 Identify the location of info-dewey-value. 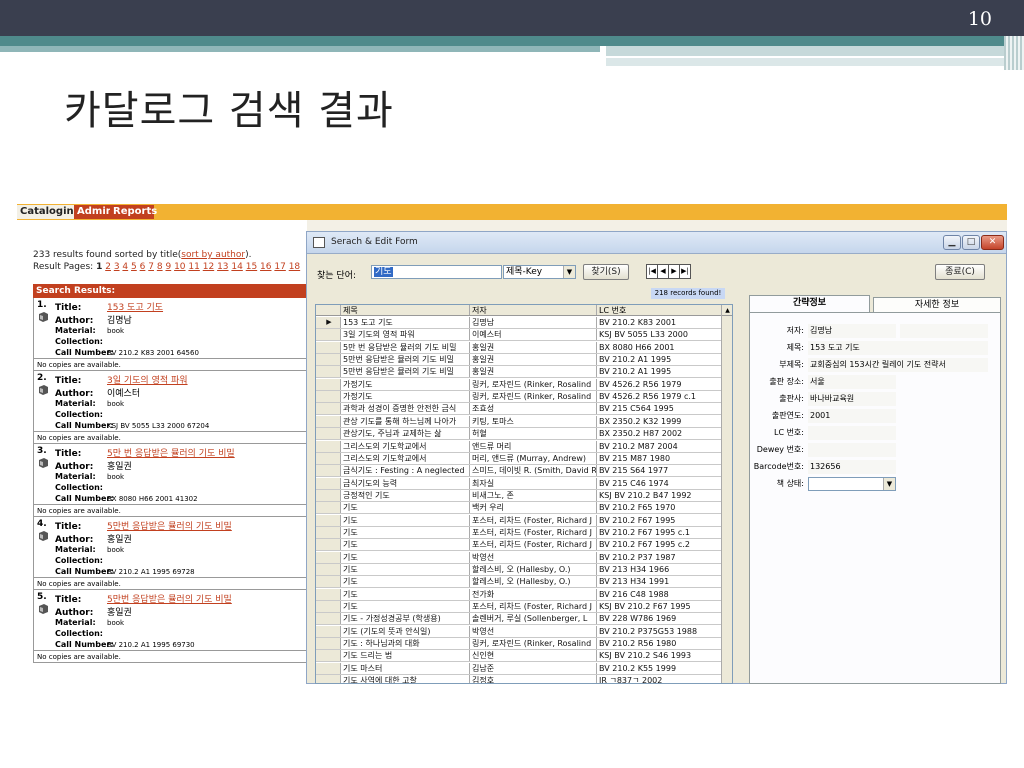
(852, 450).